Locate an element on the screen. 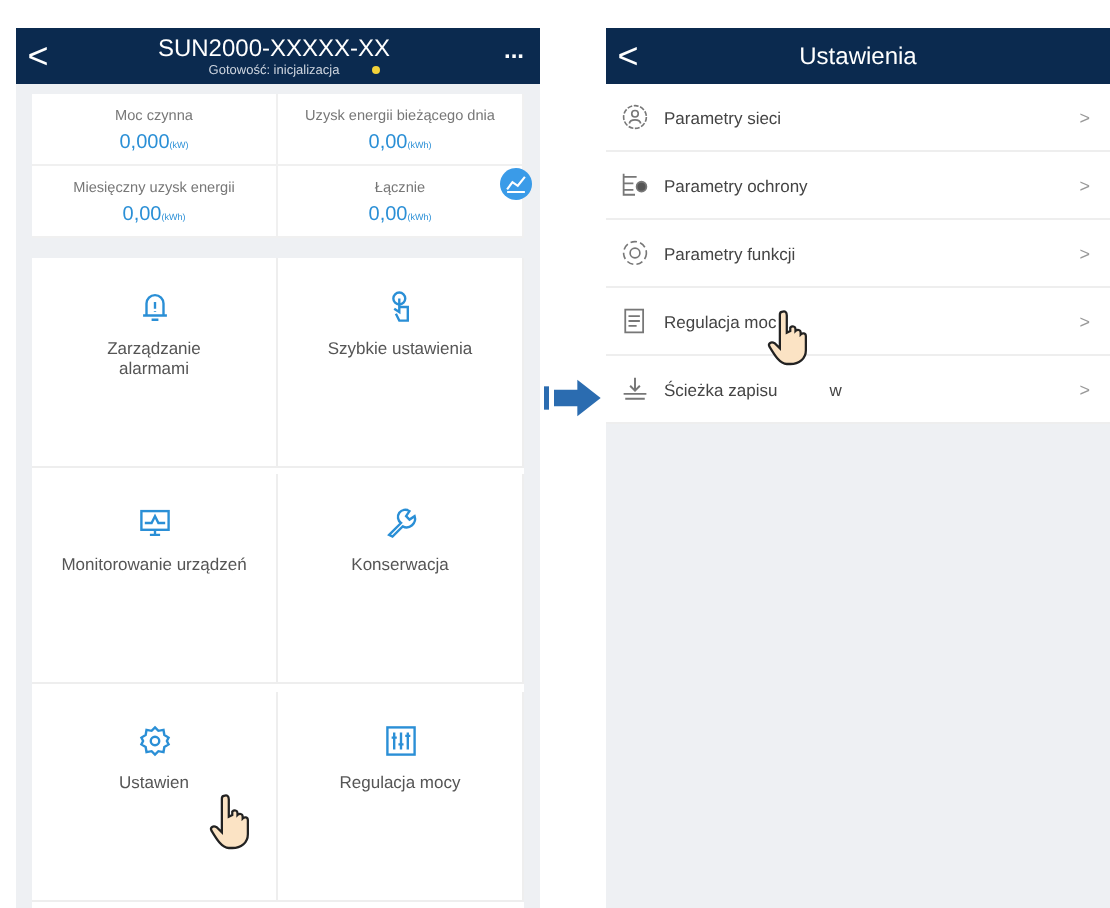 This screenshot has width=1110, height=908. device-title: SUN2000-XXXXX-XX is located at coordinates (274, 47).